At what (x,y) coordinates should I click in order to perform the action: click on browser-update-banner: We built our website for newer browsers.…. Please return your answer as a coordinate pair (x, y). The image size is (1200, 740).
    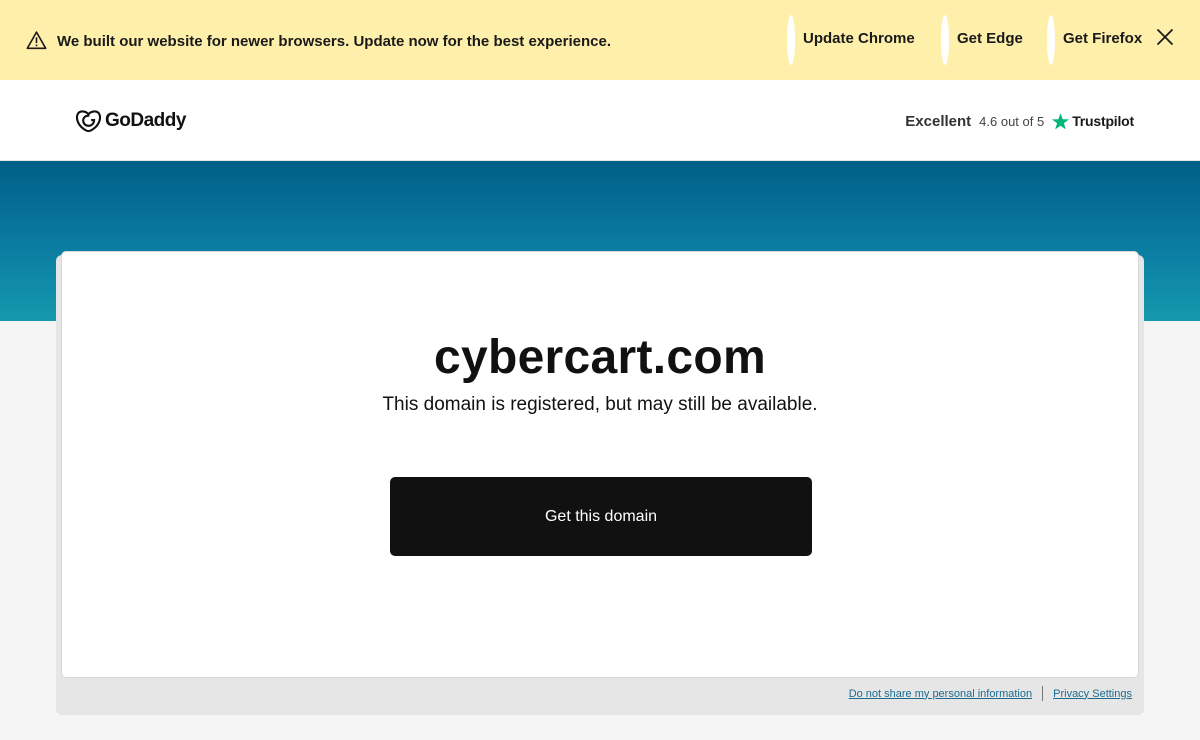
    Looking at the image, I should click on (600, 40).